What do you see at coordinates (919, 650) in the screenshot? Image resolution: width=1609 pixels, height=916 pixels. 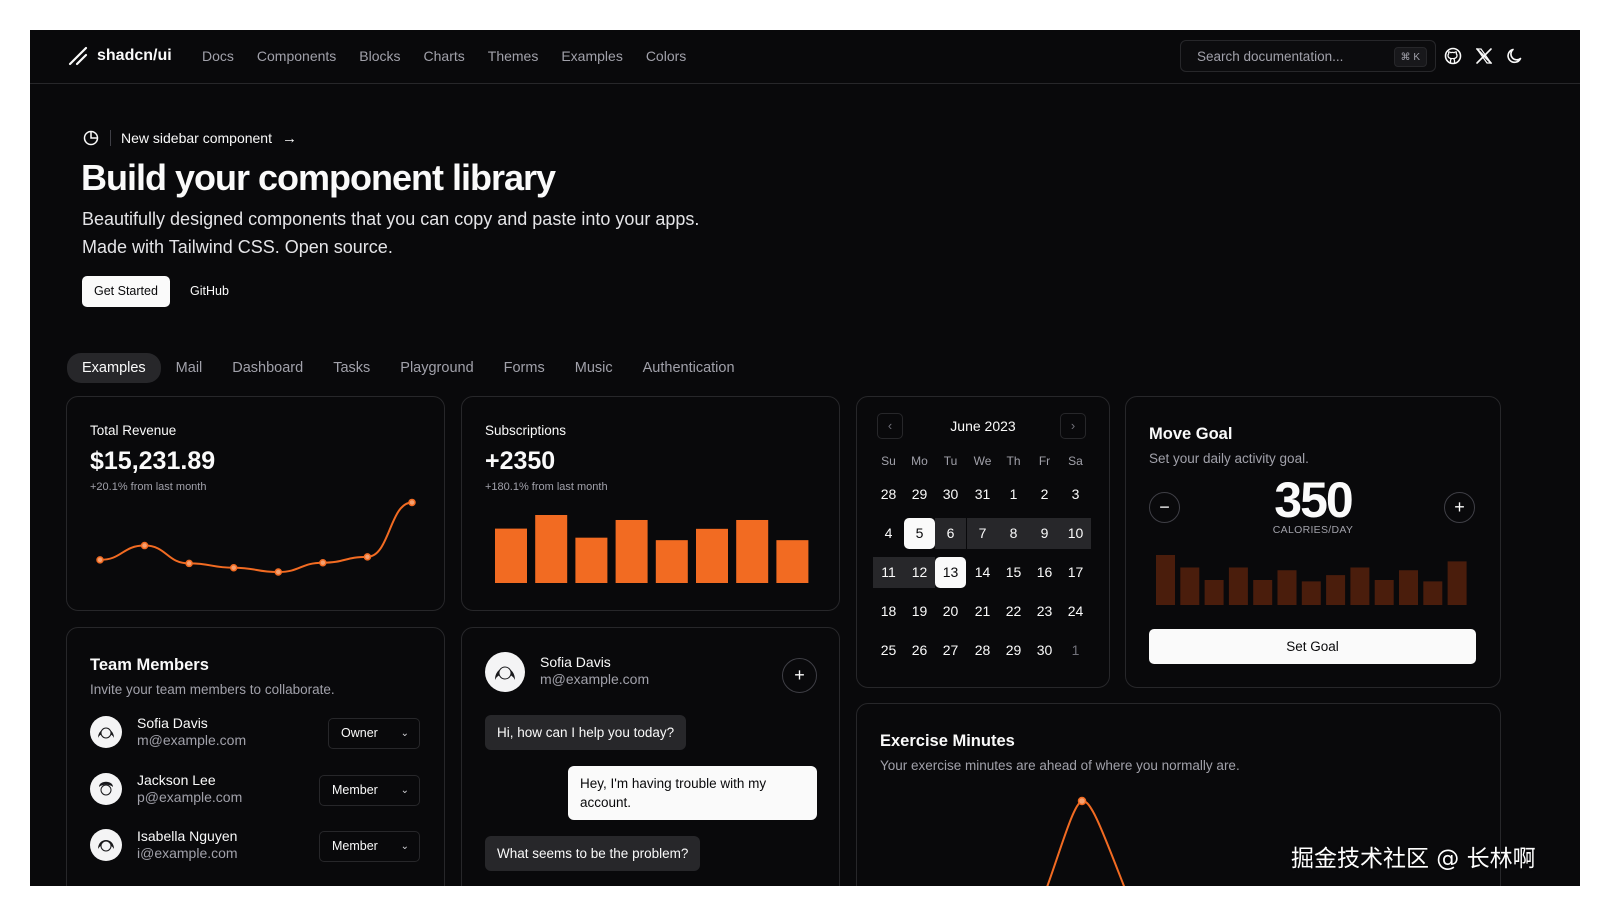 I see `calendar-day: 26` at bounding box center [919, 650].